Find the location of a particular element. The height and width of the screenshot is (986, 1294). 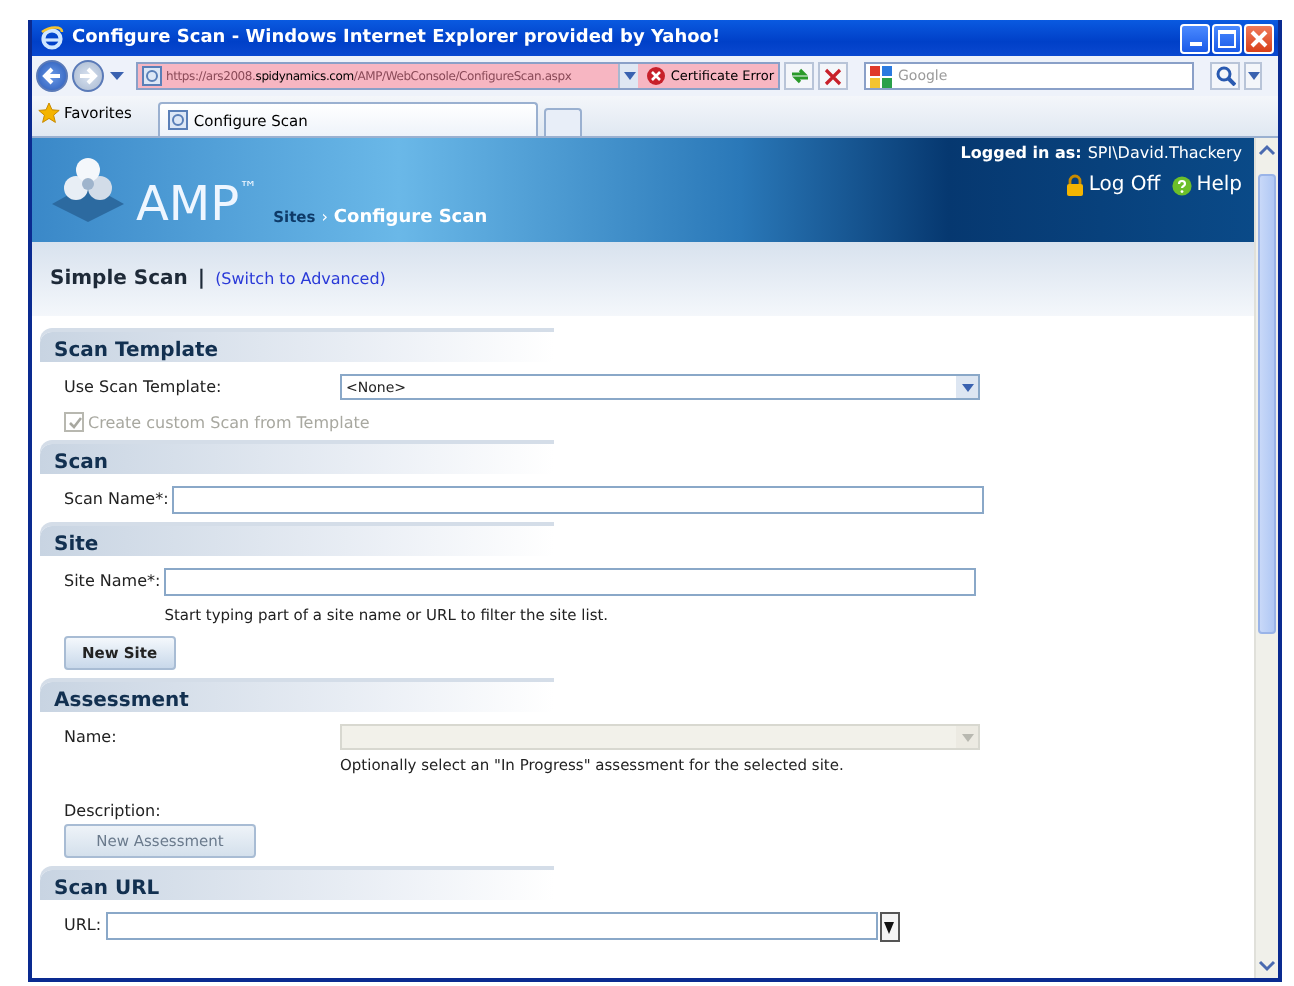

log-off-link: Log Off is located at coordinates (1113, 185).